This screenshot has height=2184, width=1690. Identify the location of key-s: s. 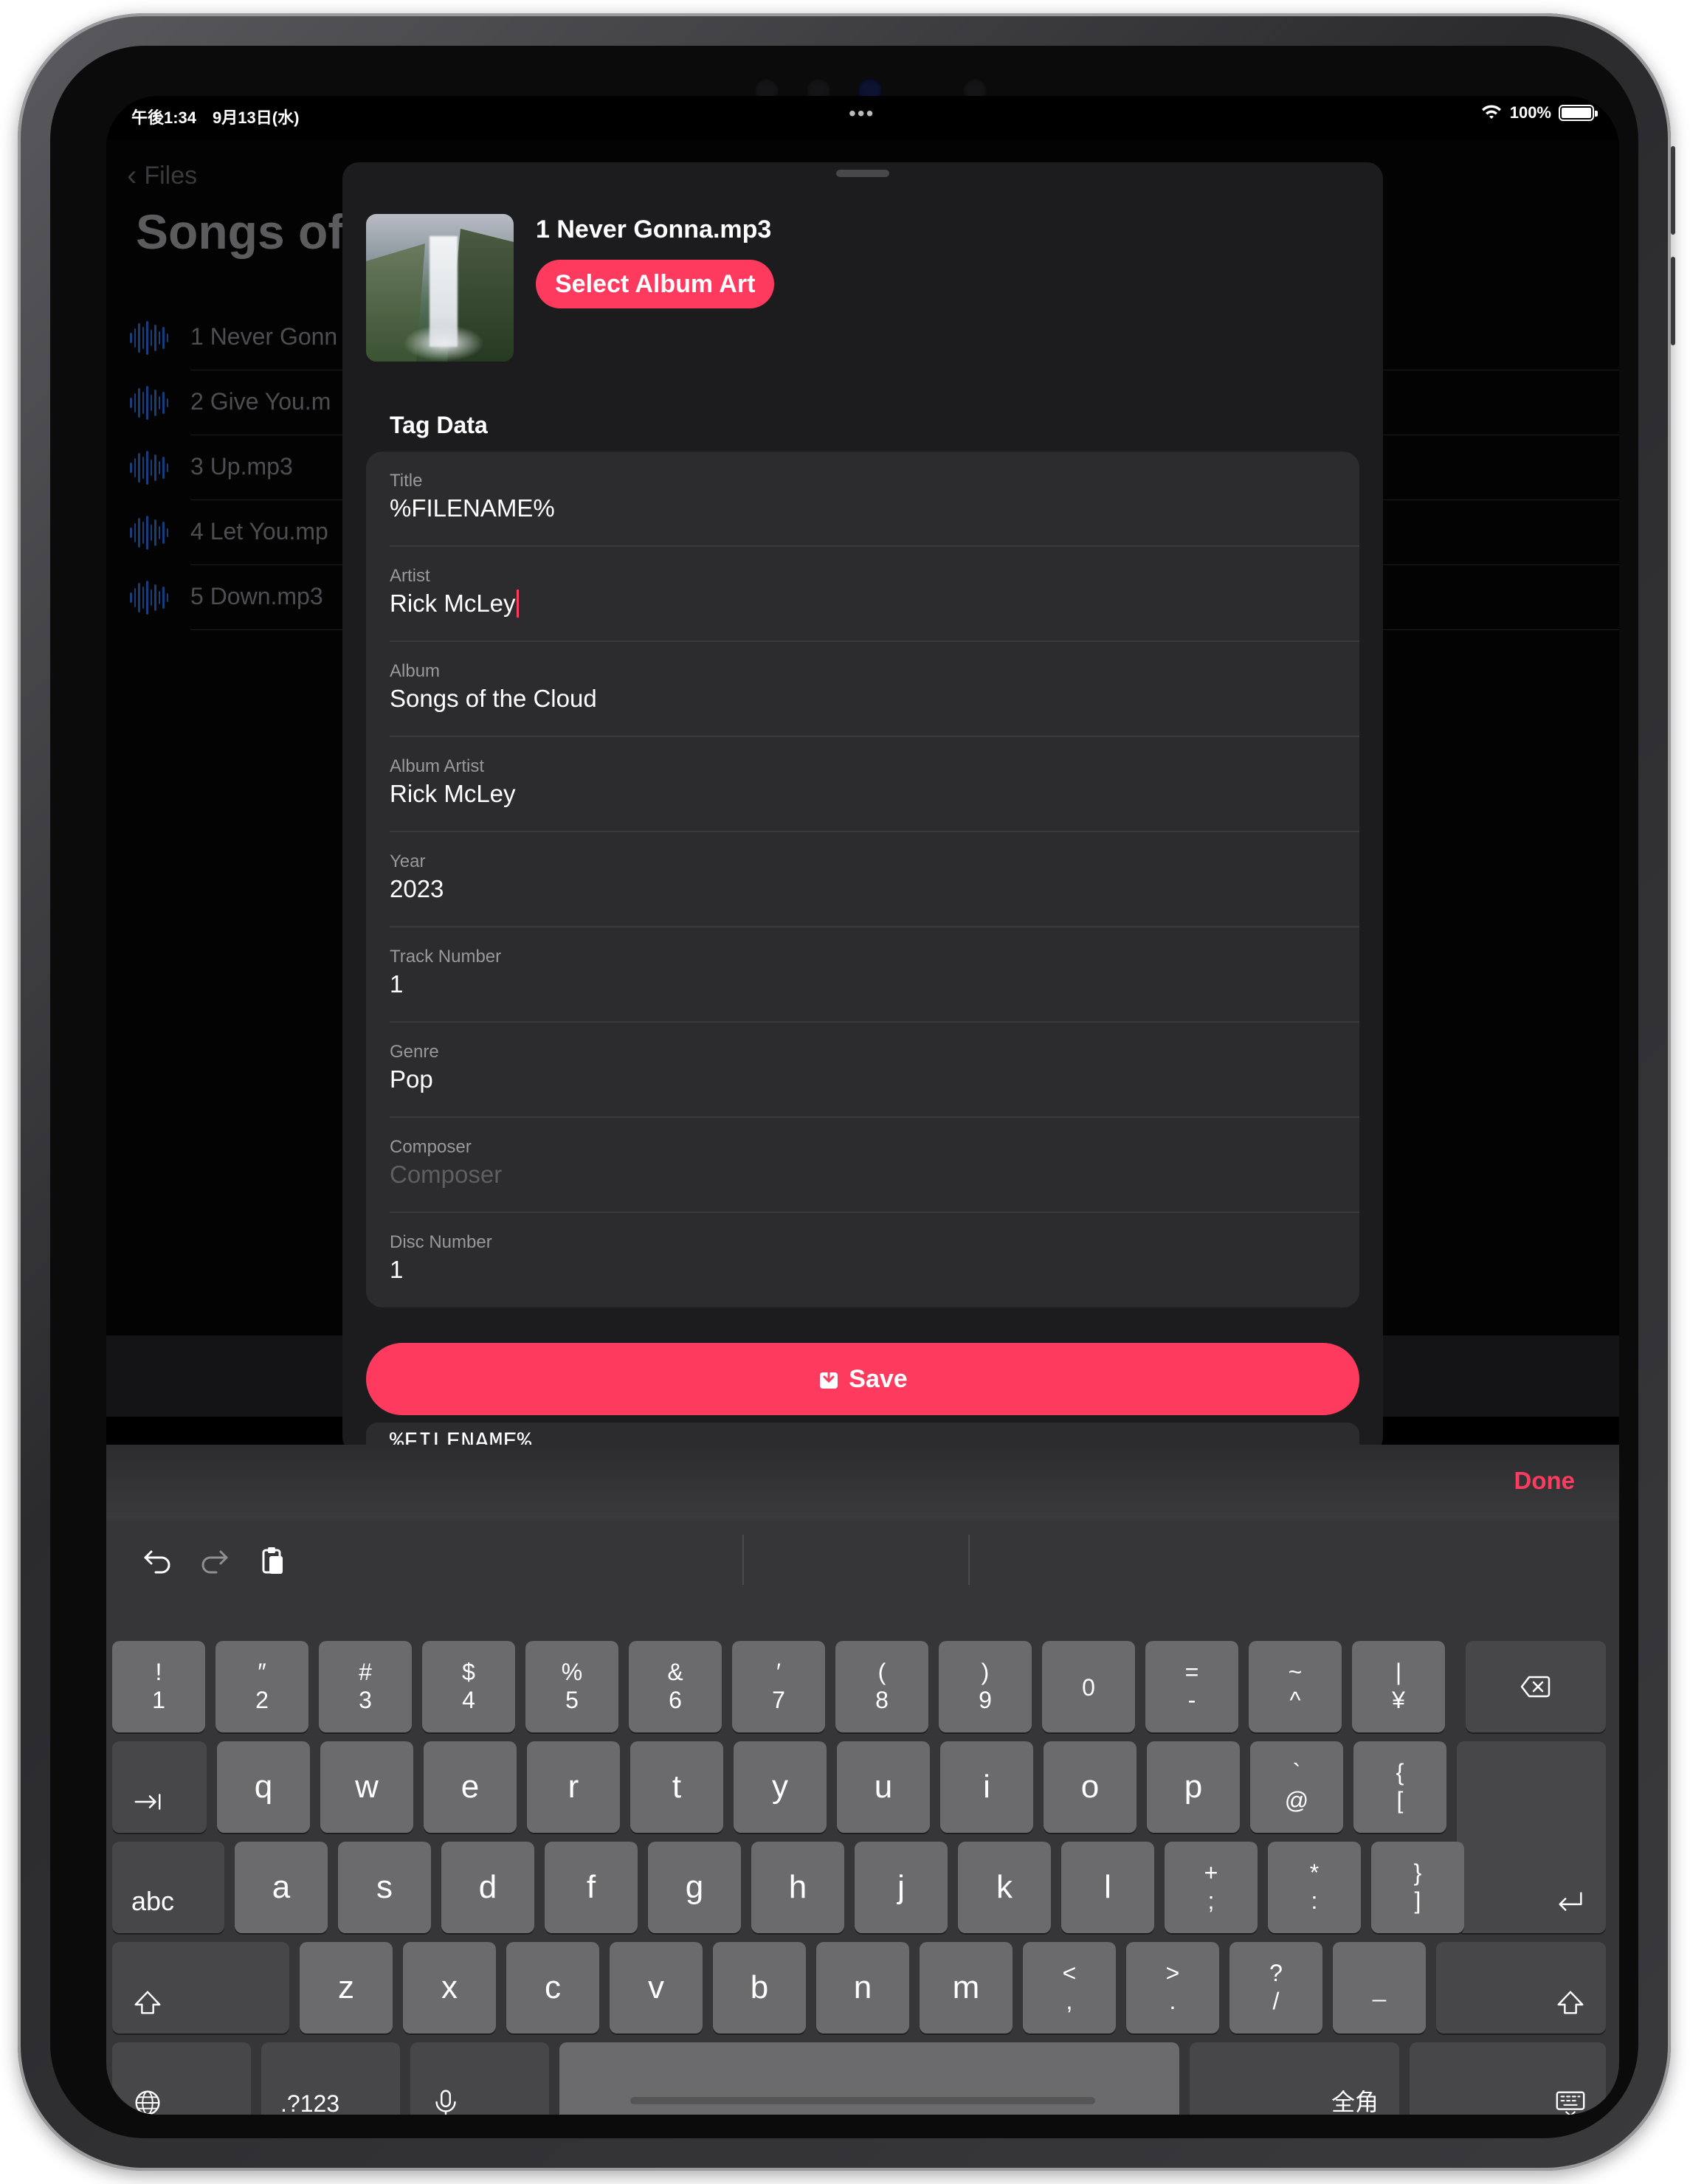
(384, 1887).